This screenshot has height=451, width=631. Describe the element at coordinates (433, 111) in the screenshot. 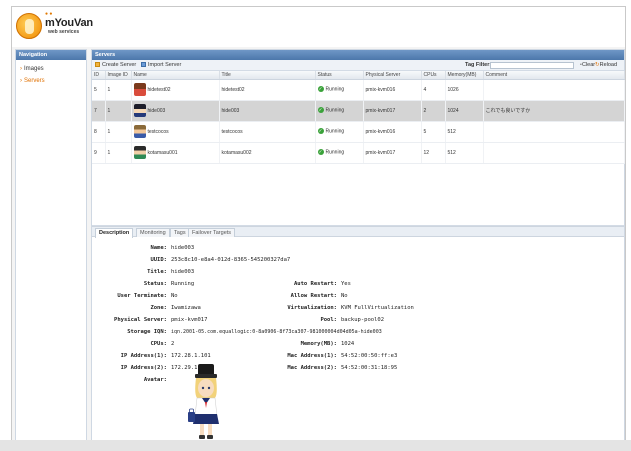

I see `cell-cpus: 2` at that location.